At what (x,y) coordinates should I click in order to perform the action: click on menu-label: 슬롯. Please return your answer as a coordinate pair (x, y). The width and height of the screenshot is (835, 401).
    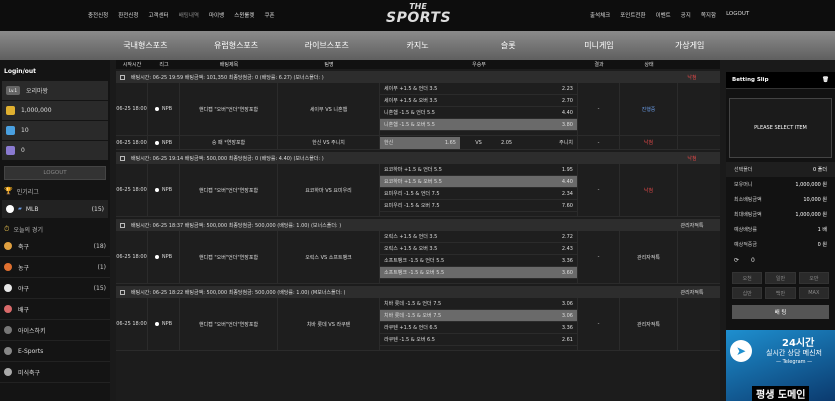
    Looking at the image, I should click on (508, 45).